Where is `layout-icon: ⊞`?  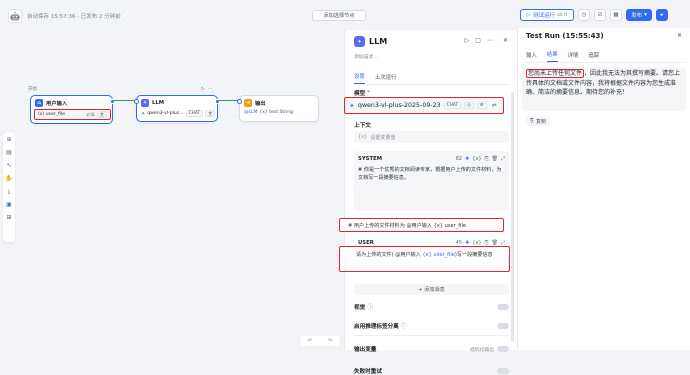
layout-icon: ⊞ is located at coordinates (8, 218).